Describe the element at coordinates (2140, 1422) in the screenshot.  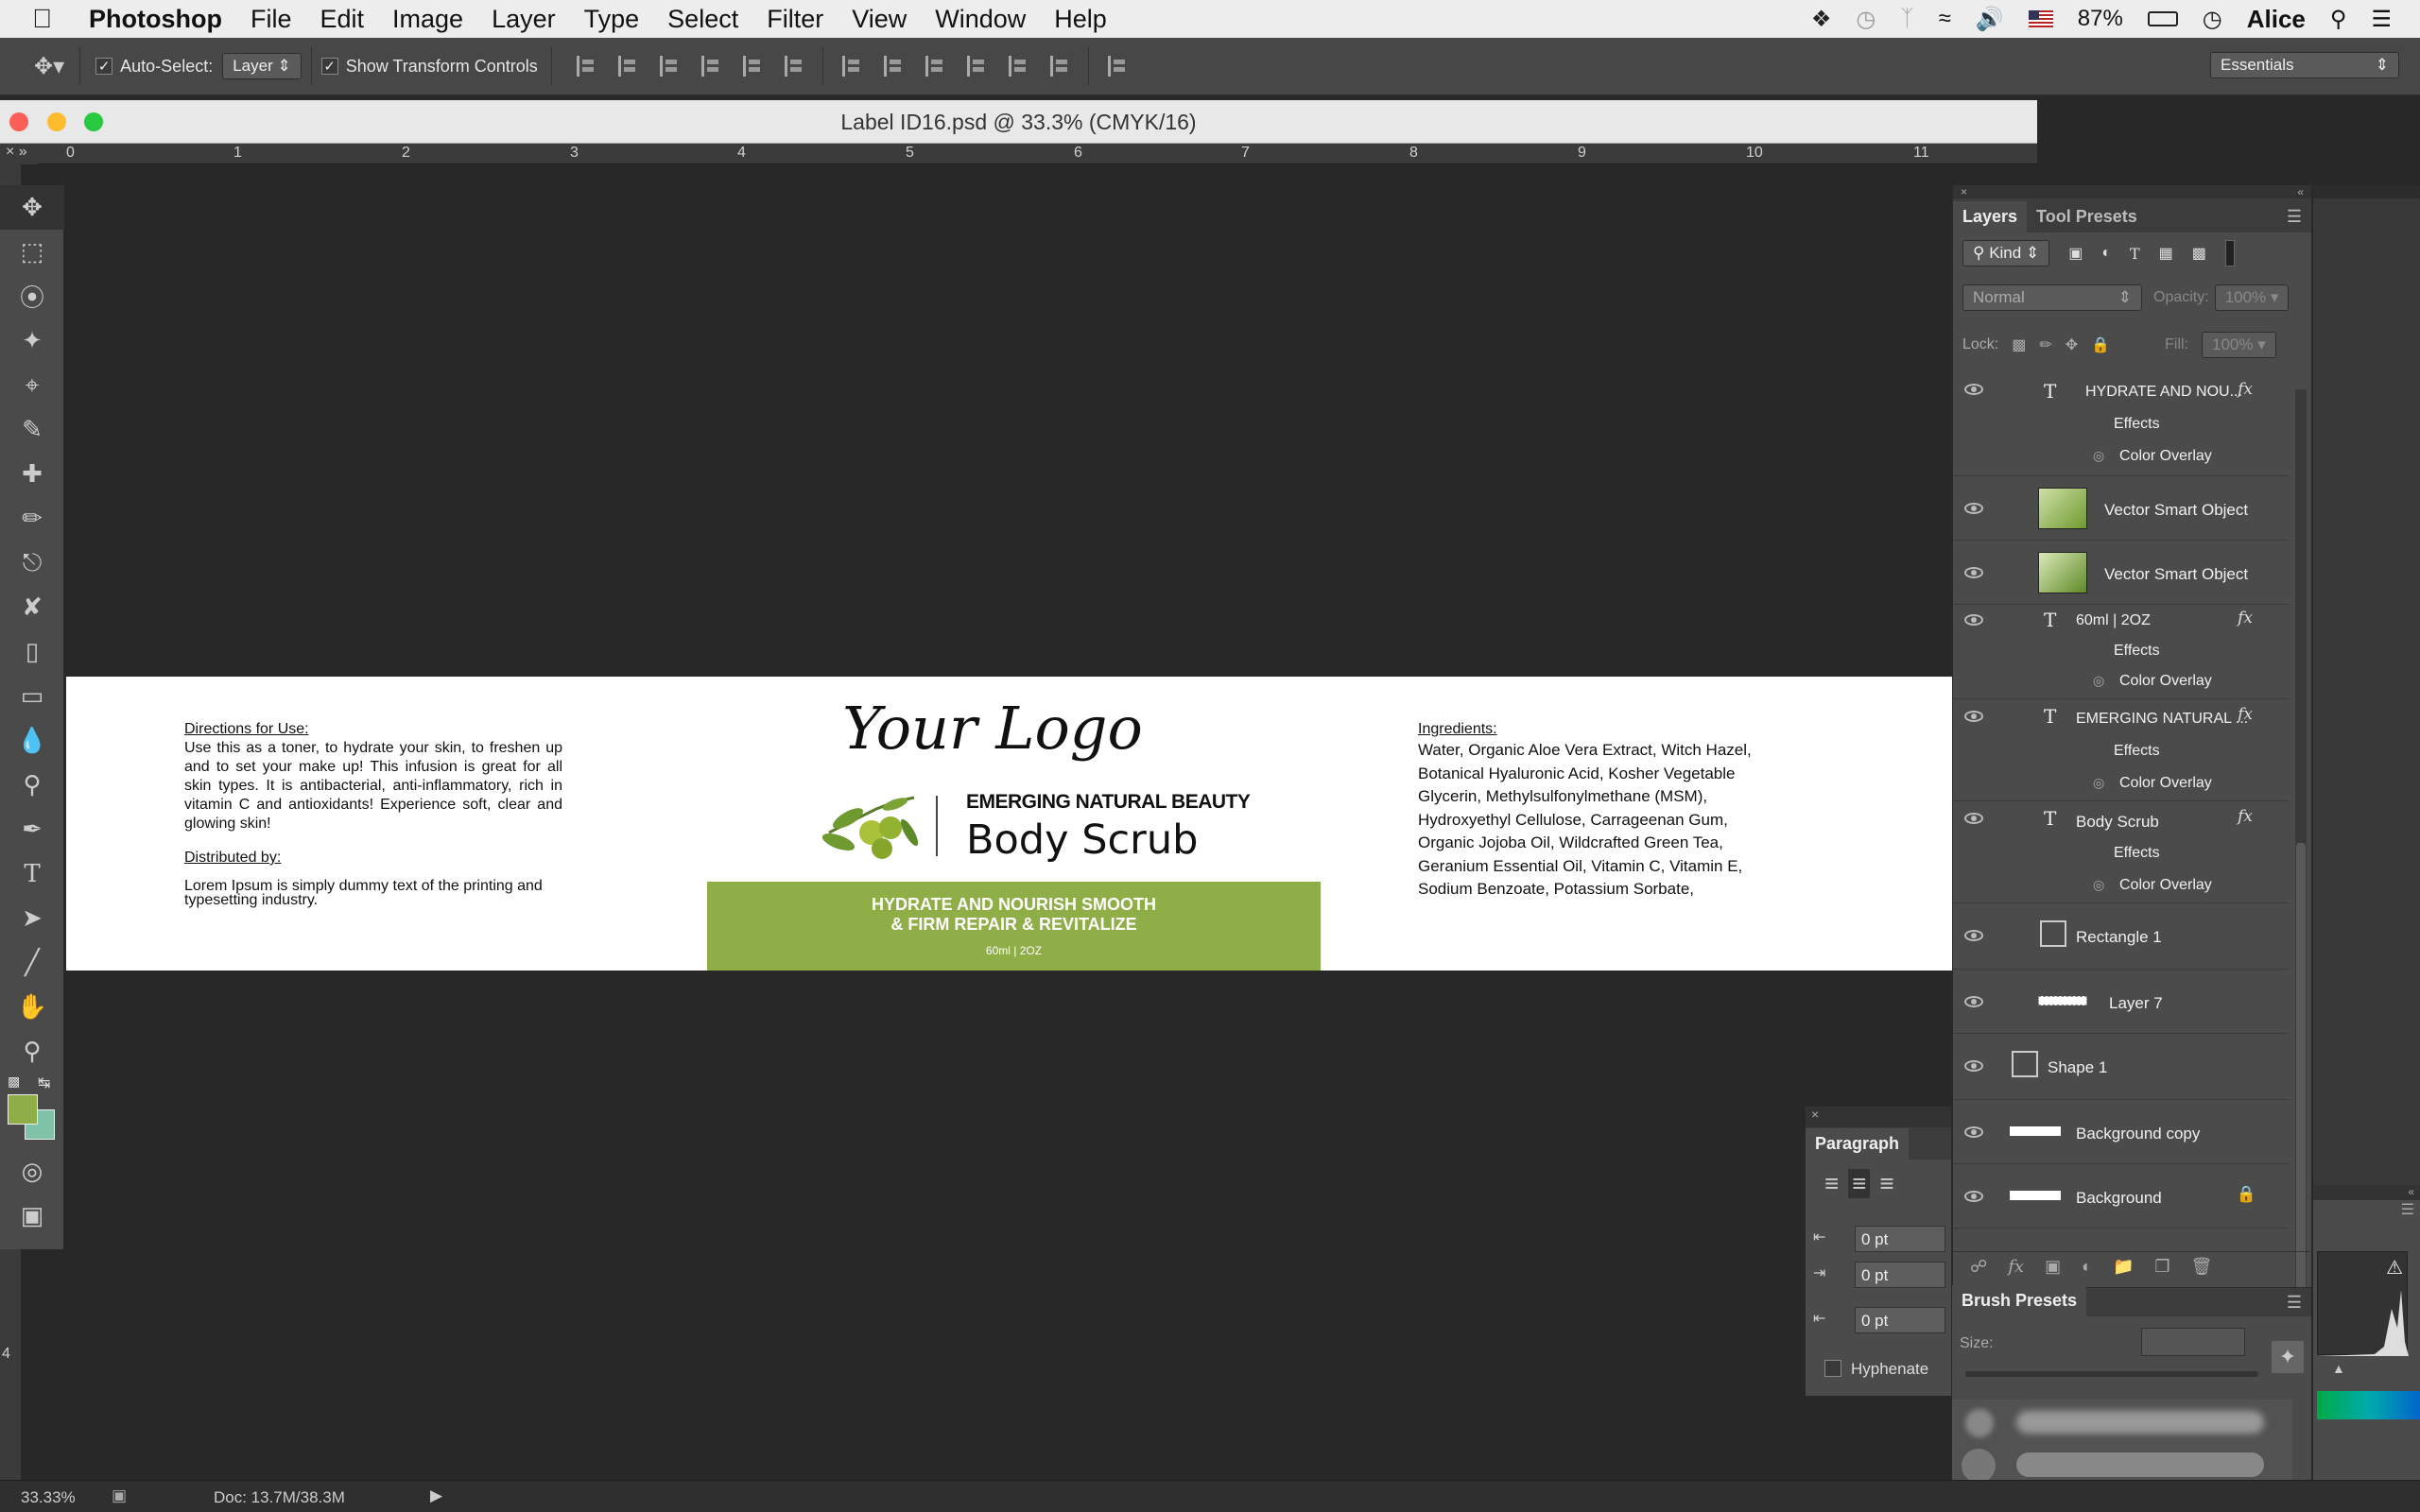
I see `brush-stroke-soft` at that location.